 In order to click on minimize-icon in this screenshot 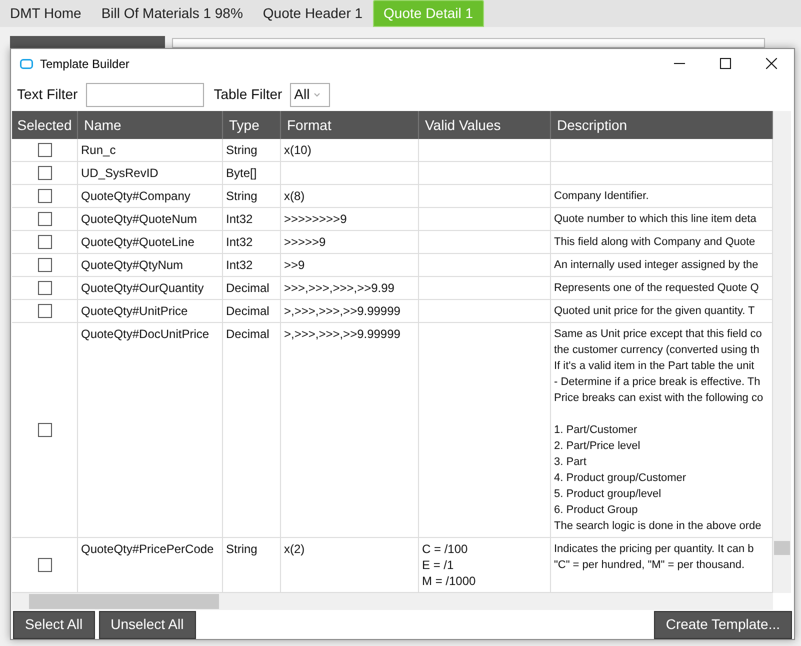, I will do `click(679, 63)`.